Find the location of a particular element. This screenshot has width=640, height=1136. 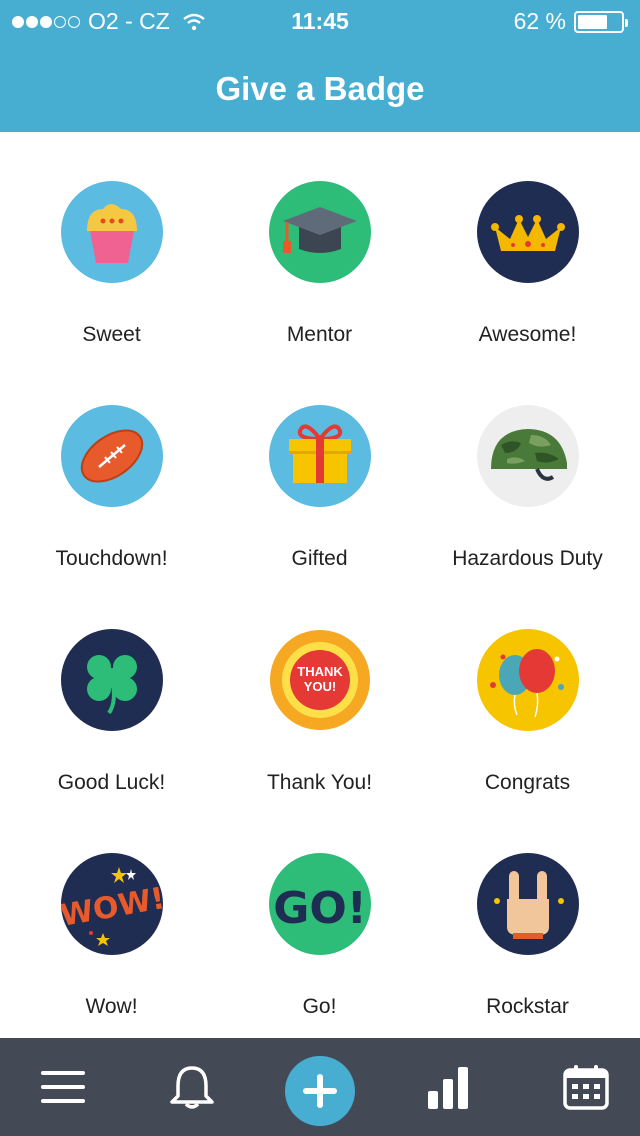

badge-touchdown: Touchdown! is located at coordinates (111, 488).